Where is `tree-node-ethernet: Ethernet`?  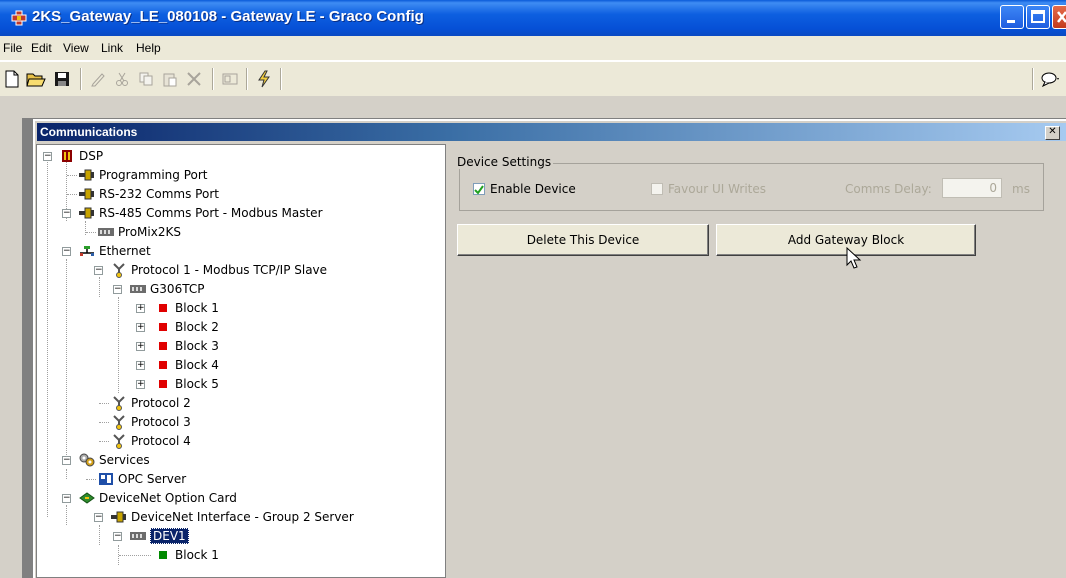 tree-node-ethernet: Ethernet is located at coordinates (115, 251).